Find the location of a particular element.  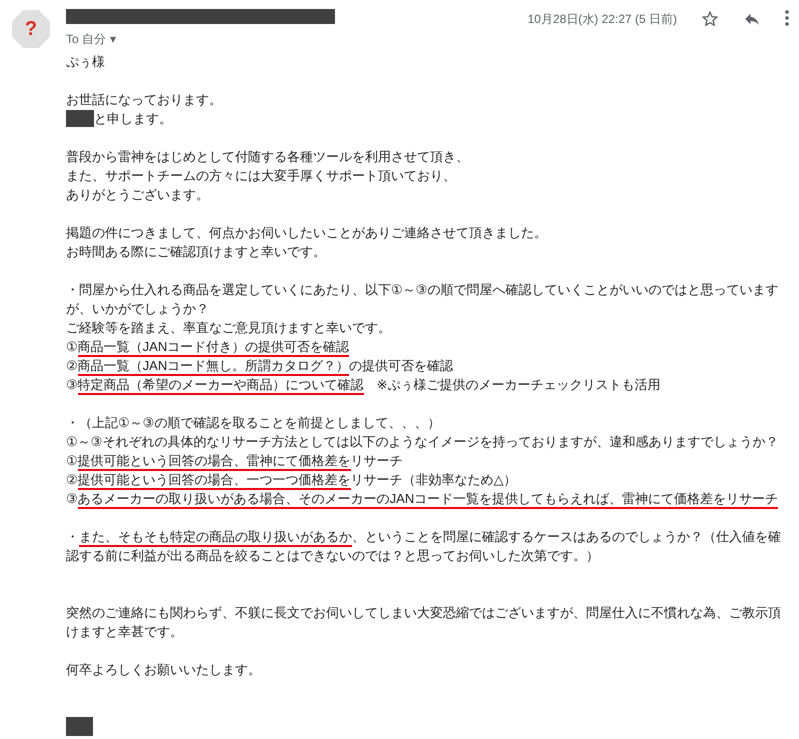

body-text-line: 掲題の件につきまして、何点かお伺いしたいことがありご連絡させて頂きました。 is located at coordinates (307, 233).